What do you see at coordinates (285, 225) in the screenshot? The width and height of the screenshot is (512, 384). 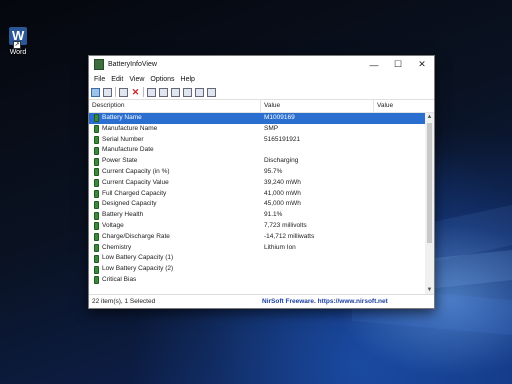 I see `row-value: 7,723 millivolts` at bounding box center [285, 225].